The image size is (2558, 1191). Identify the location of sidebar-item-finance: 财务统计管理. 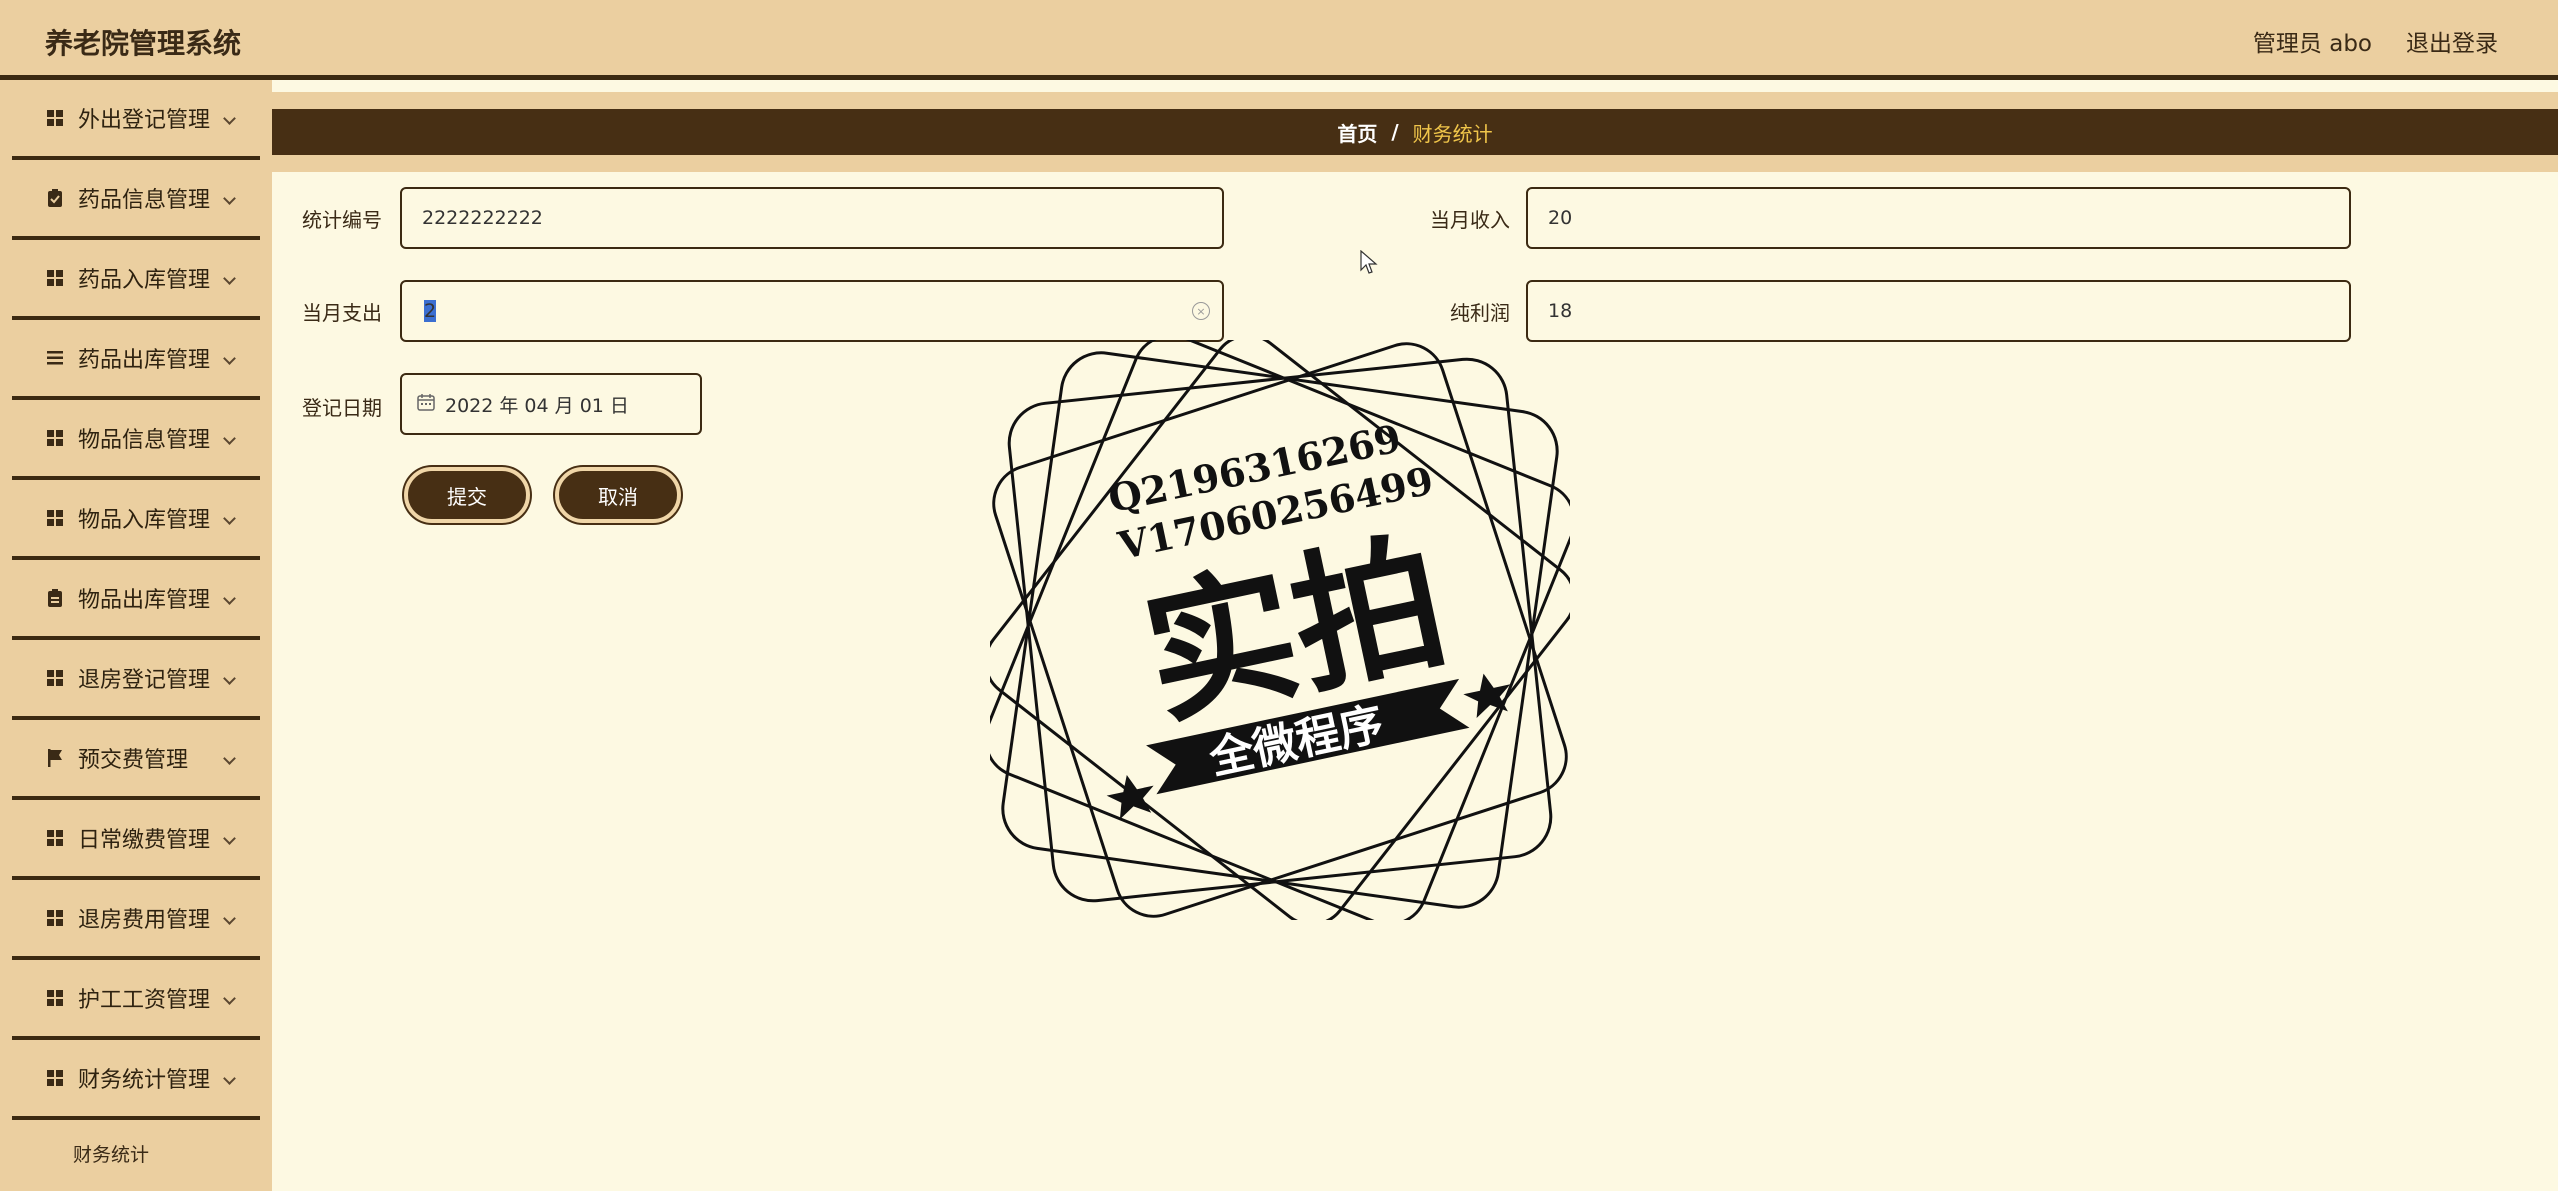
(136, 1080).